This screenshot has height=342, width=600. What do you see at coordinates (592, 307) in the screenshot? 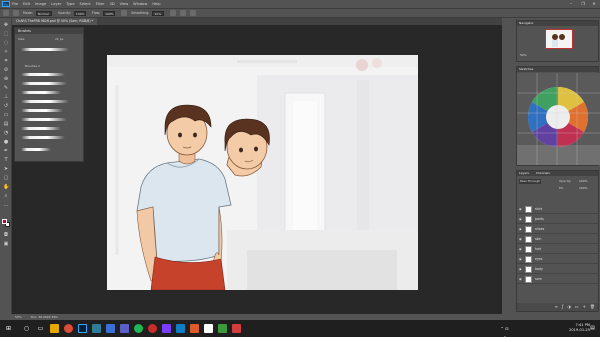
I see `delete-layer-icon: 🗑` at bounding box center [592, 307].